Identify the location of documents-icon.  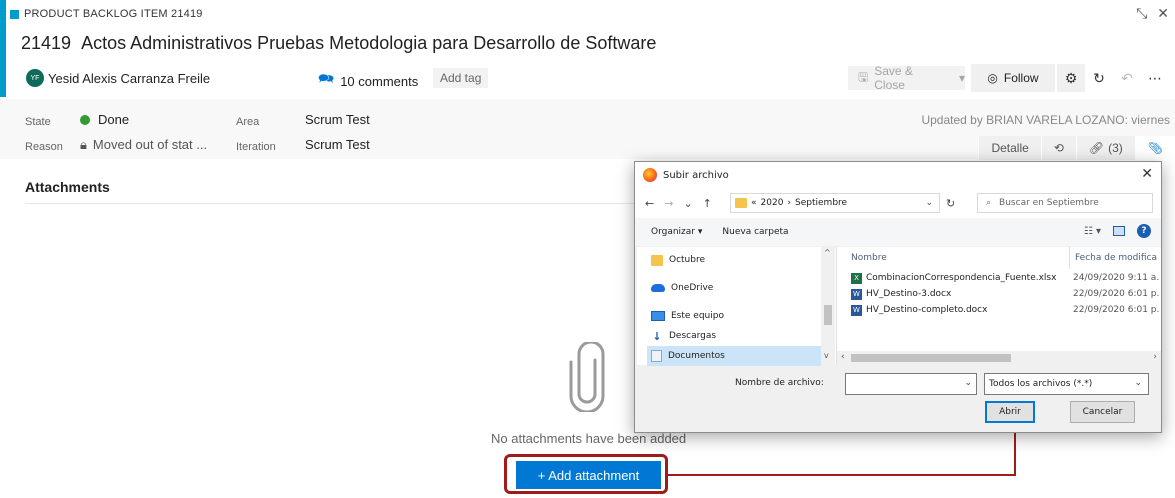
(656, 356).